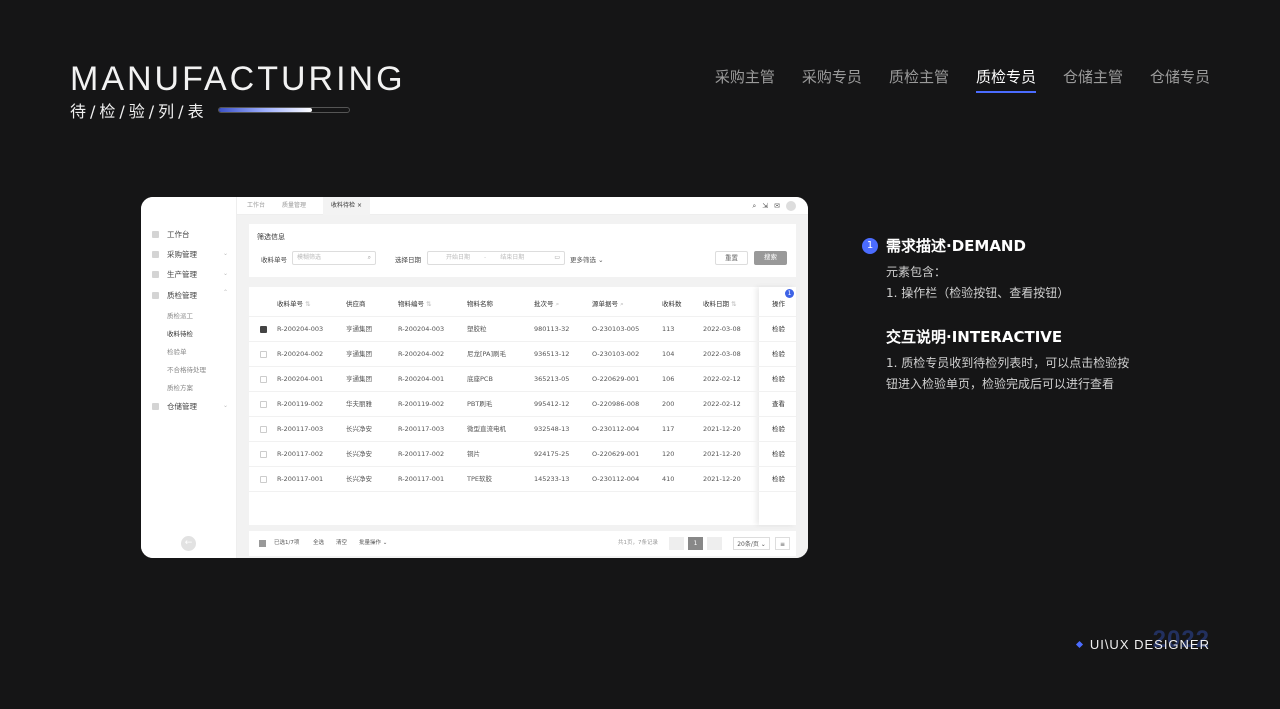 The image size is (1280, 709). I want to click on cell-supplier: 亨通集团, so click(359, 379).